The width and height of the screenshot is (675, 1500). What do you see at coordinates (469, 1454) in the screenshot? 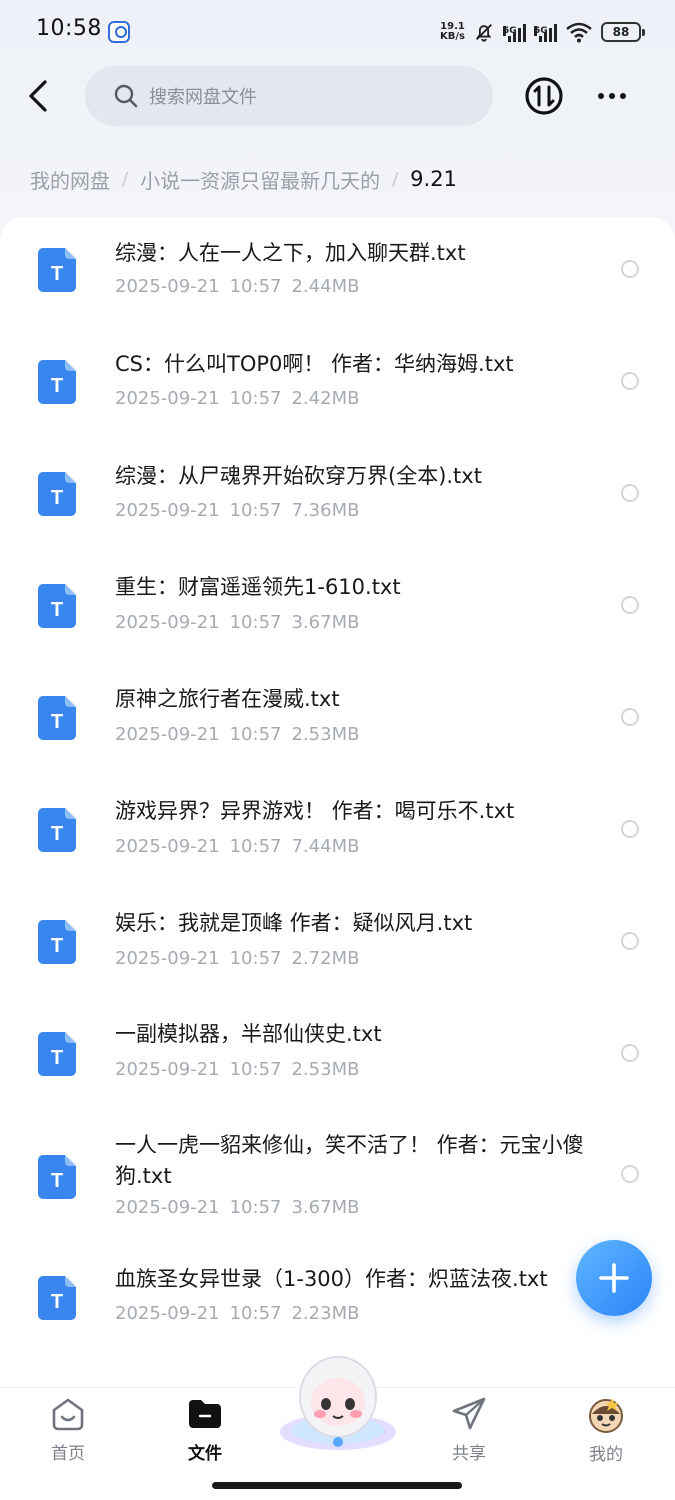
I see `nav-label-share: 共享` at bounding box center [469, 1454].